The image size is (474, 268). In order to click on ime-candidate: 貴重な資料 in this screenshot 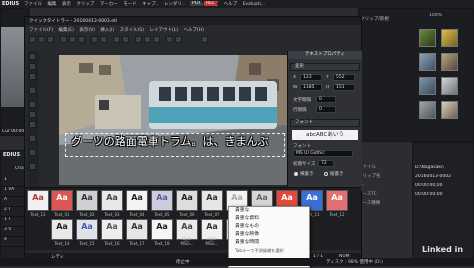, I will do `click(269, 219)`.